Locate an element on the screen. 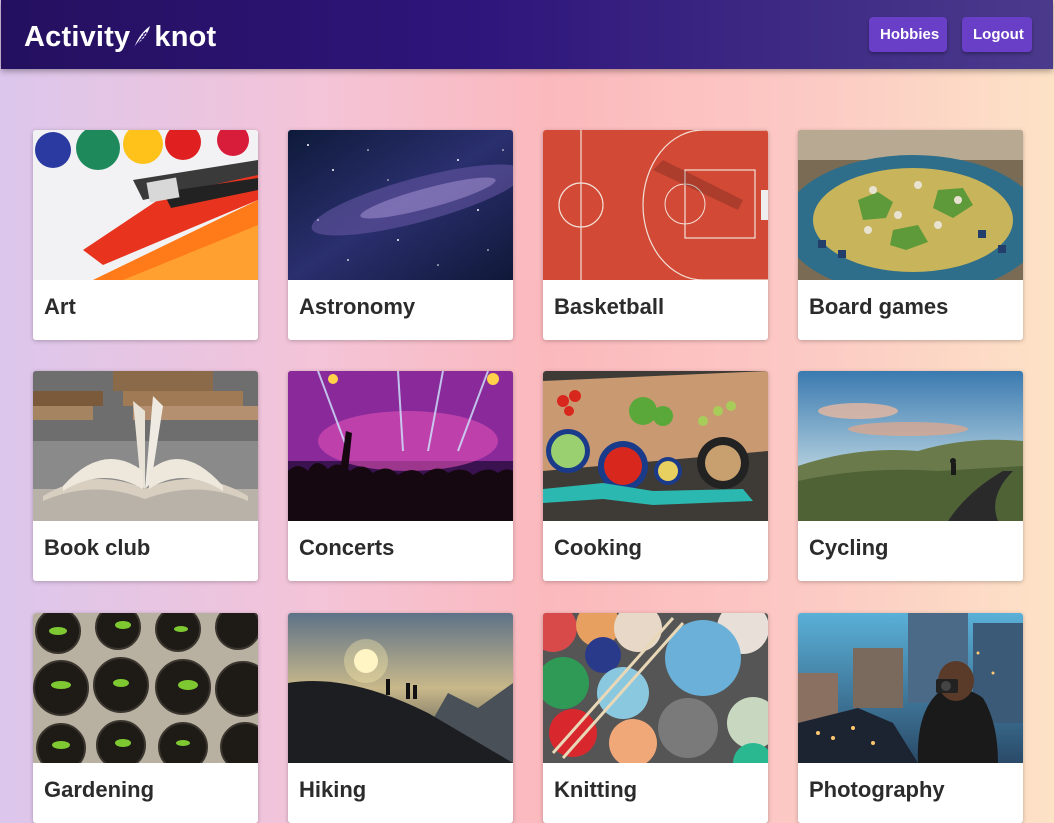 The width and height of the screenshot is (1054, 823). hobby-title: Astronomy is located at coordinates (357, 306).